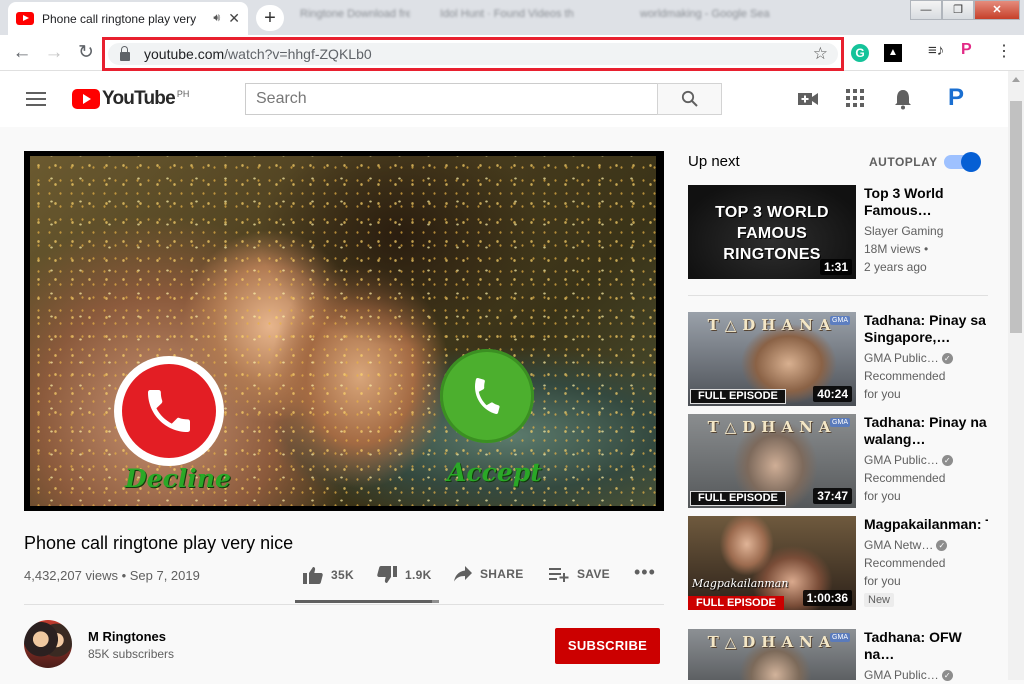  I want to click on page-scrollbar, so click(1016, 375).